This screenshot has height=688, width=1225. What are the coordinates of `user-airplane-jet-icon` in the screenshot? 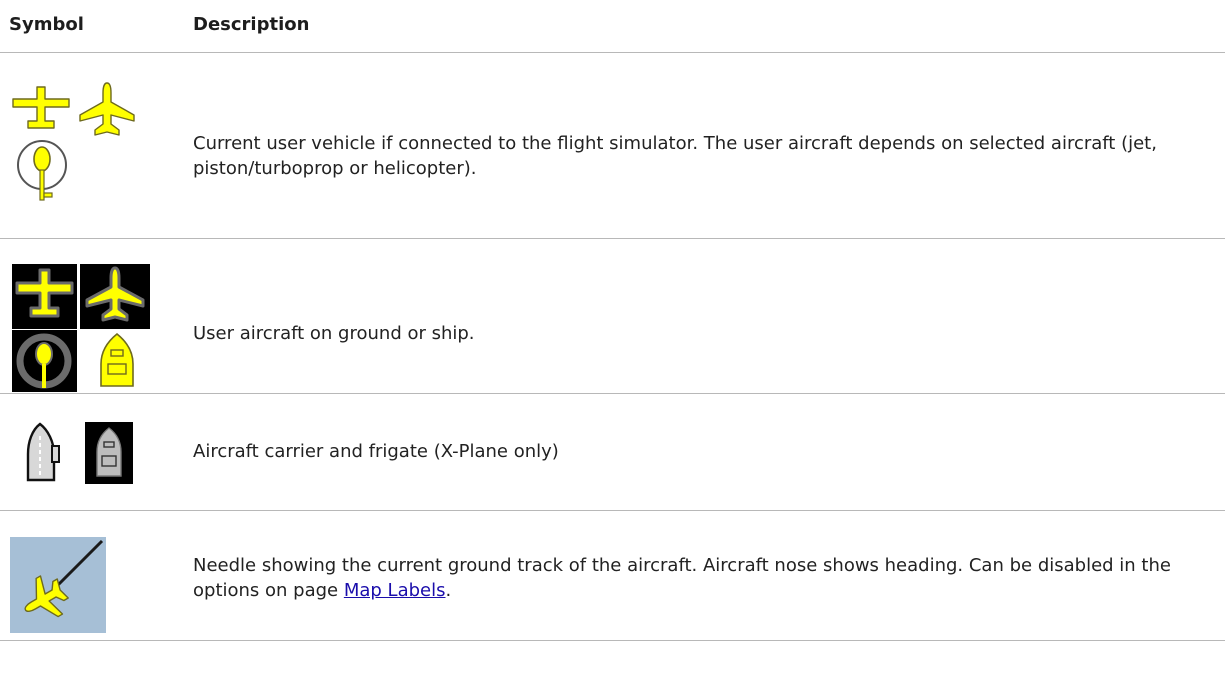 It's located at (107, 109).